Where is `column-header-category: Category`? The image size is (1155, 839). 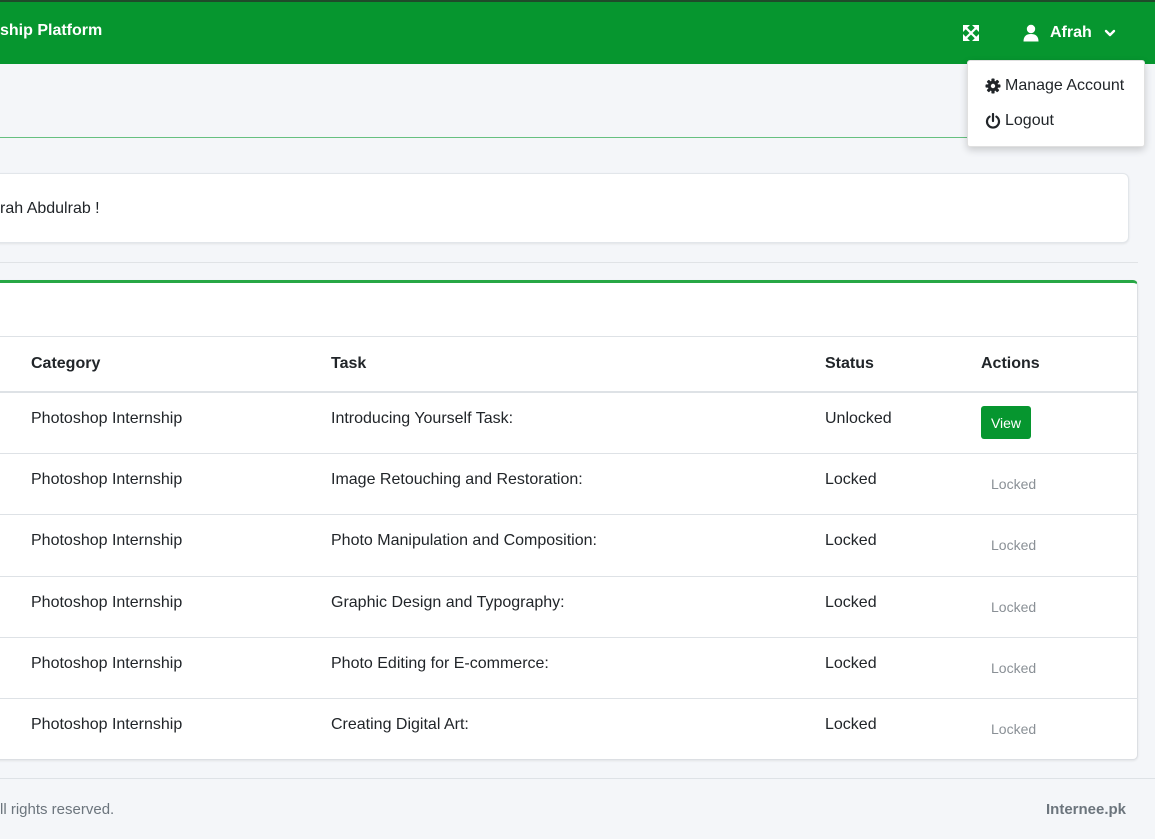 column-header-category: Category is located at coordinates (65, 364).